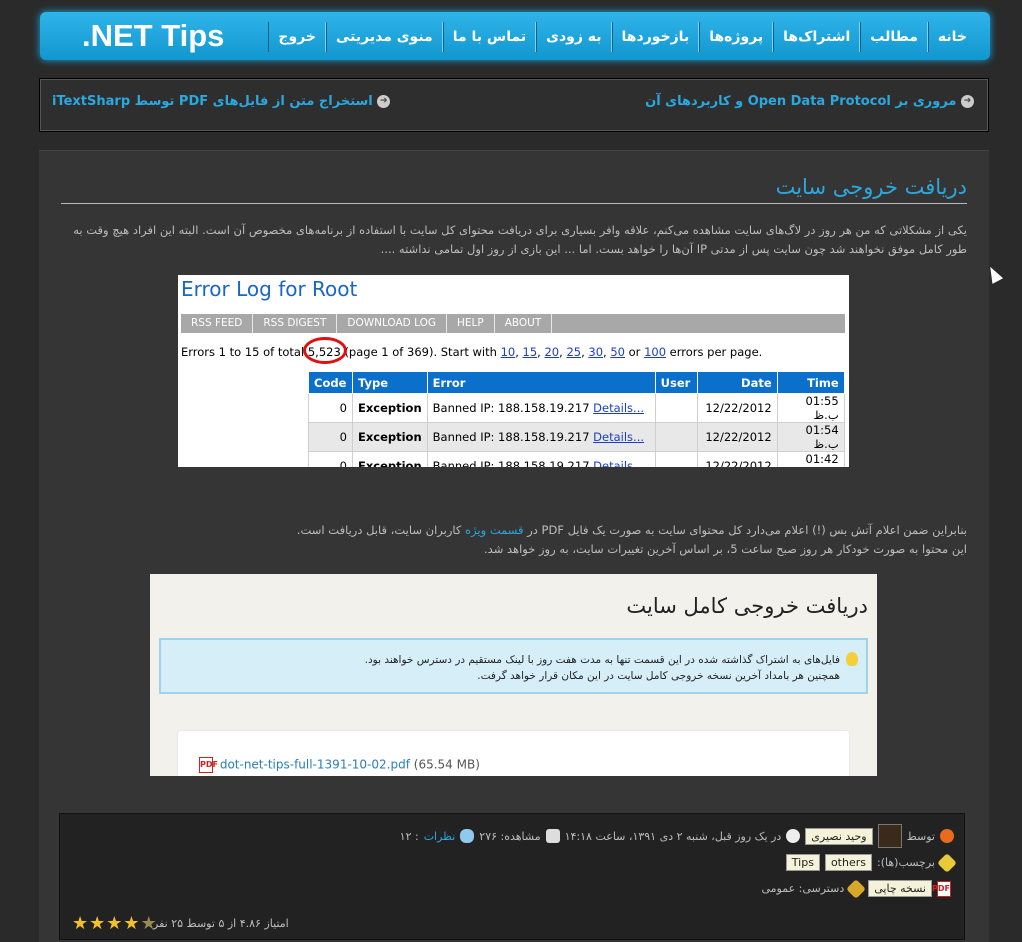 Image resolution: width=1022 pixels, height=942 pixels. Describe the element at coordinates (906, 862) in the screenshot. I see `tags-label: برچسب(ها):` at that location.